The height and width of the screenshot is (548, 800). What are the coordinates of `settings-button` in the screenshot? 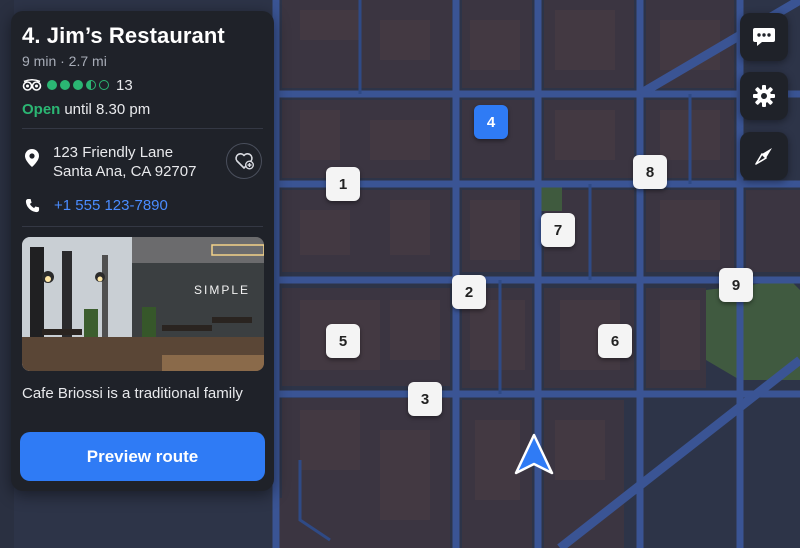 It's located at (764, 96).